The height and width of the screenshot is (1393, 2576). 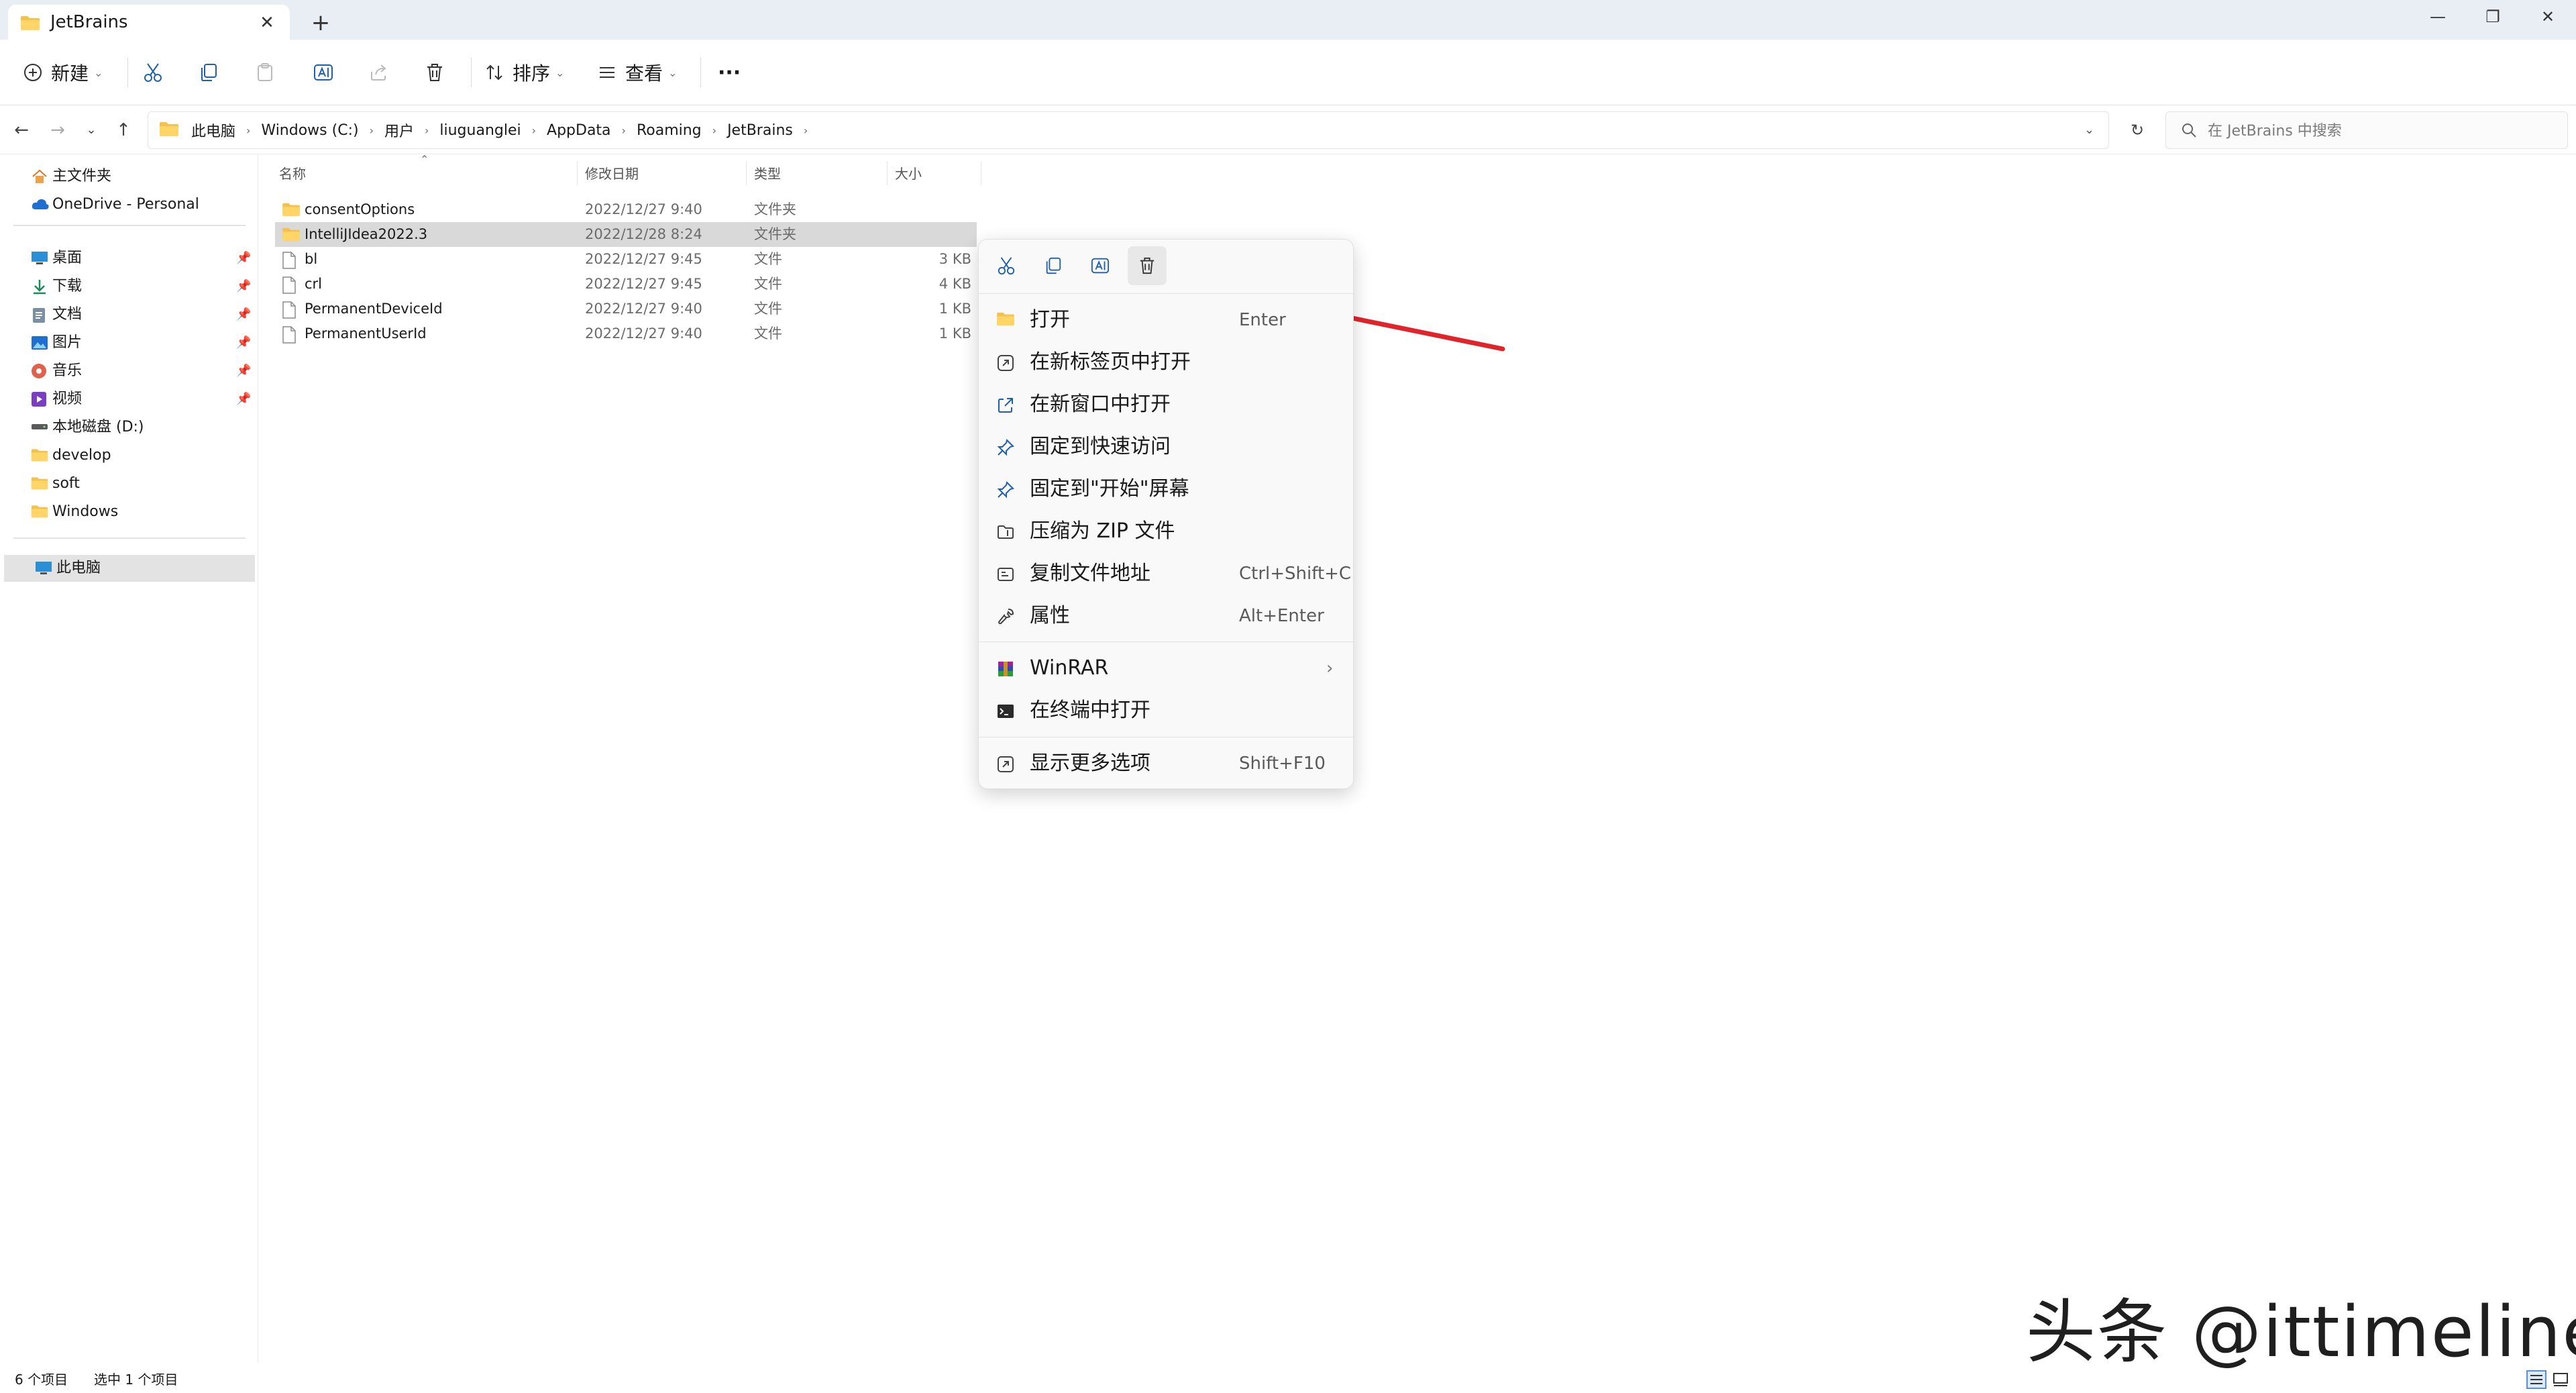 What do you see at coordinates (292, 174) in the screenshot?
I see `column-header-name: 名称` at bounding box center [292, 174].